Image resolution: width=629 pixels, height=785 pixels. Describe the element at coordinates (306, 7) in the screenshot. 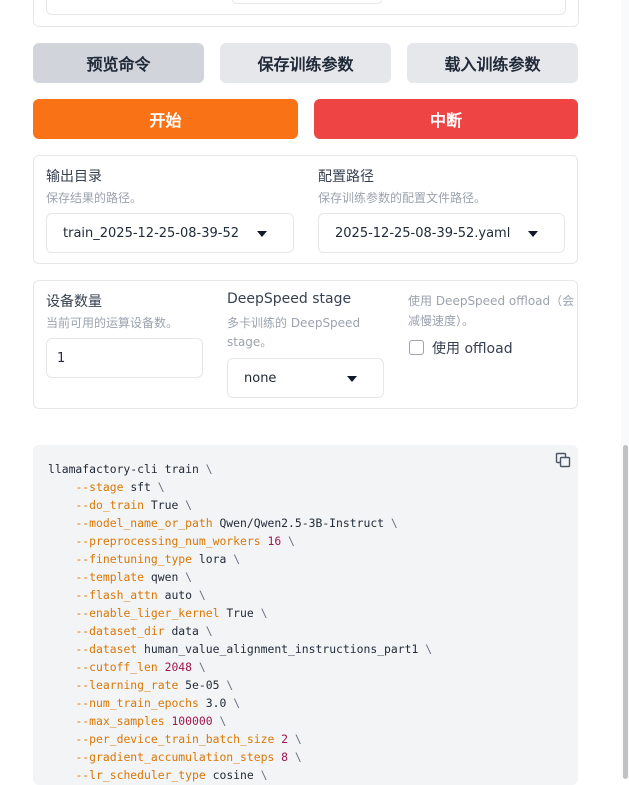

I see `previous-input-edge` at that location.